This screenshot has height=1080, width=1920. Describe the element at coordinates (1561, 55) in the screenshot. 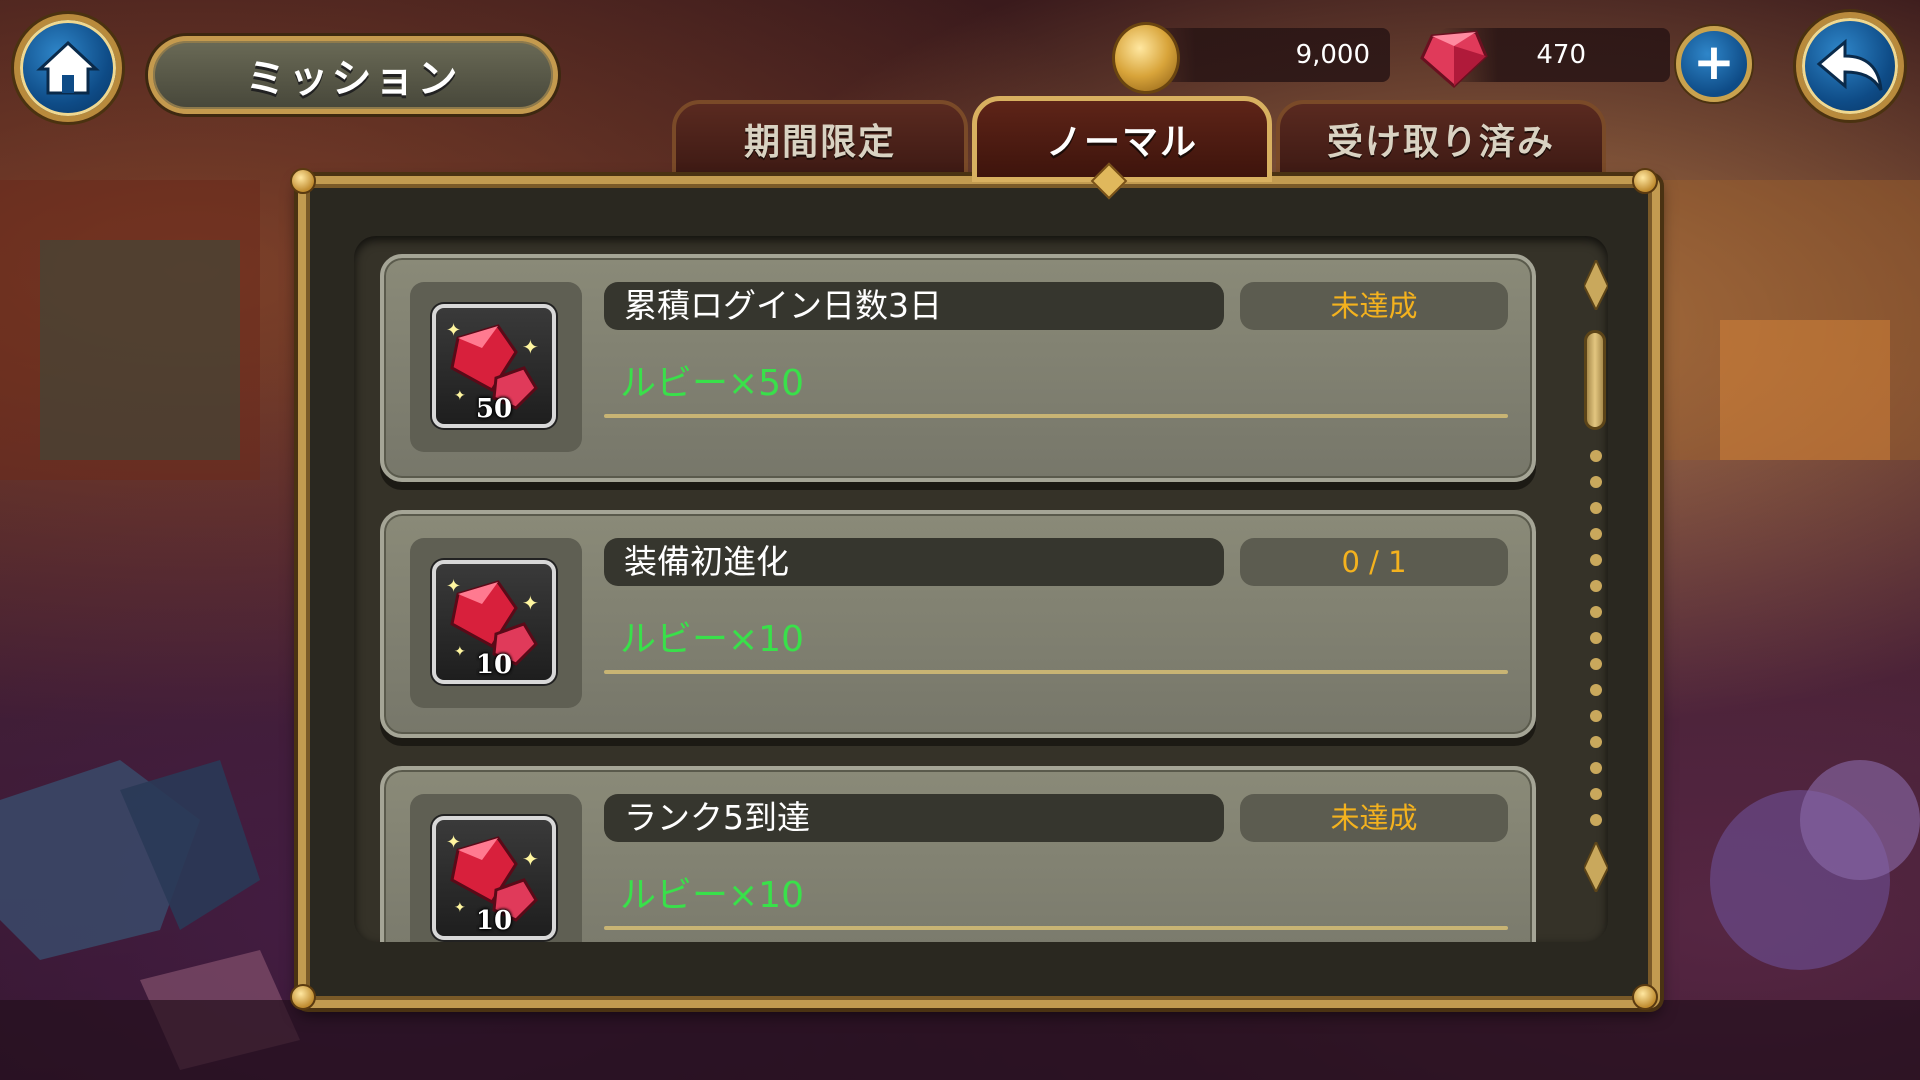

I see `ruby-amount: 470` at that location.